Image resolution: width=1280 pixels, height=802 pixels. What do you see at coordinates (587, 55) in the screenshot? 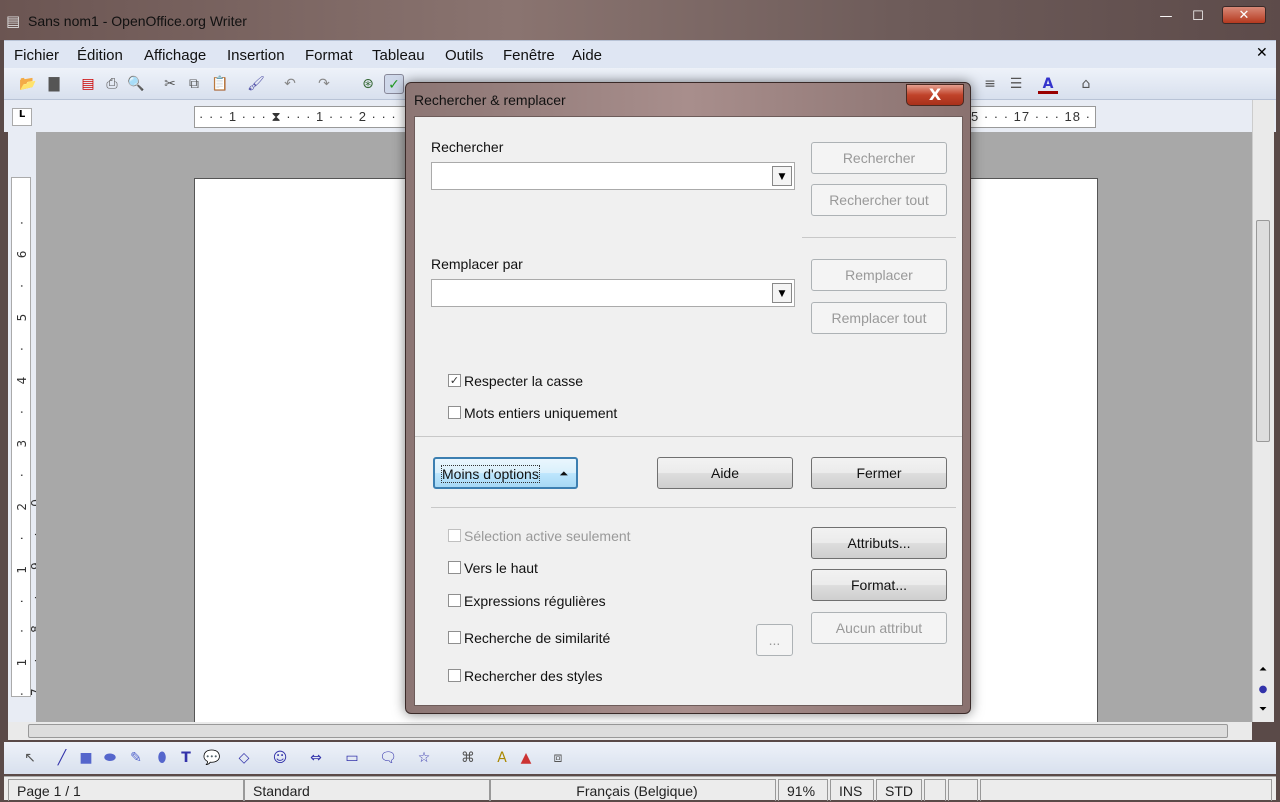
I see `menu-aide: Aide` at bounding box center [587, 55].